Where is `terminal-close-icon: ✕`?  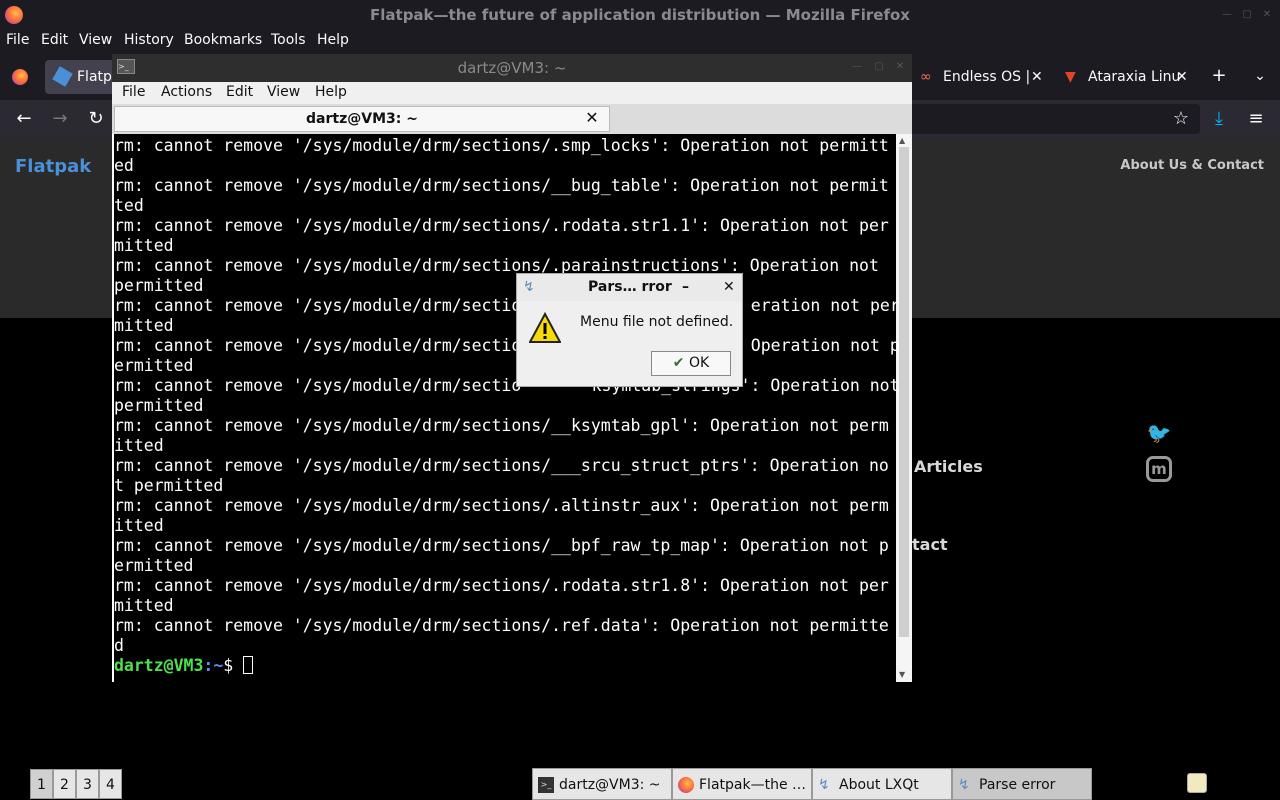
terminal-close-icon: ✕ is located at coordinates (900, 67).